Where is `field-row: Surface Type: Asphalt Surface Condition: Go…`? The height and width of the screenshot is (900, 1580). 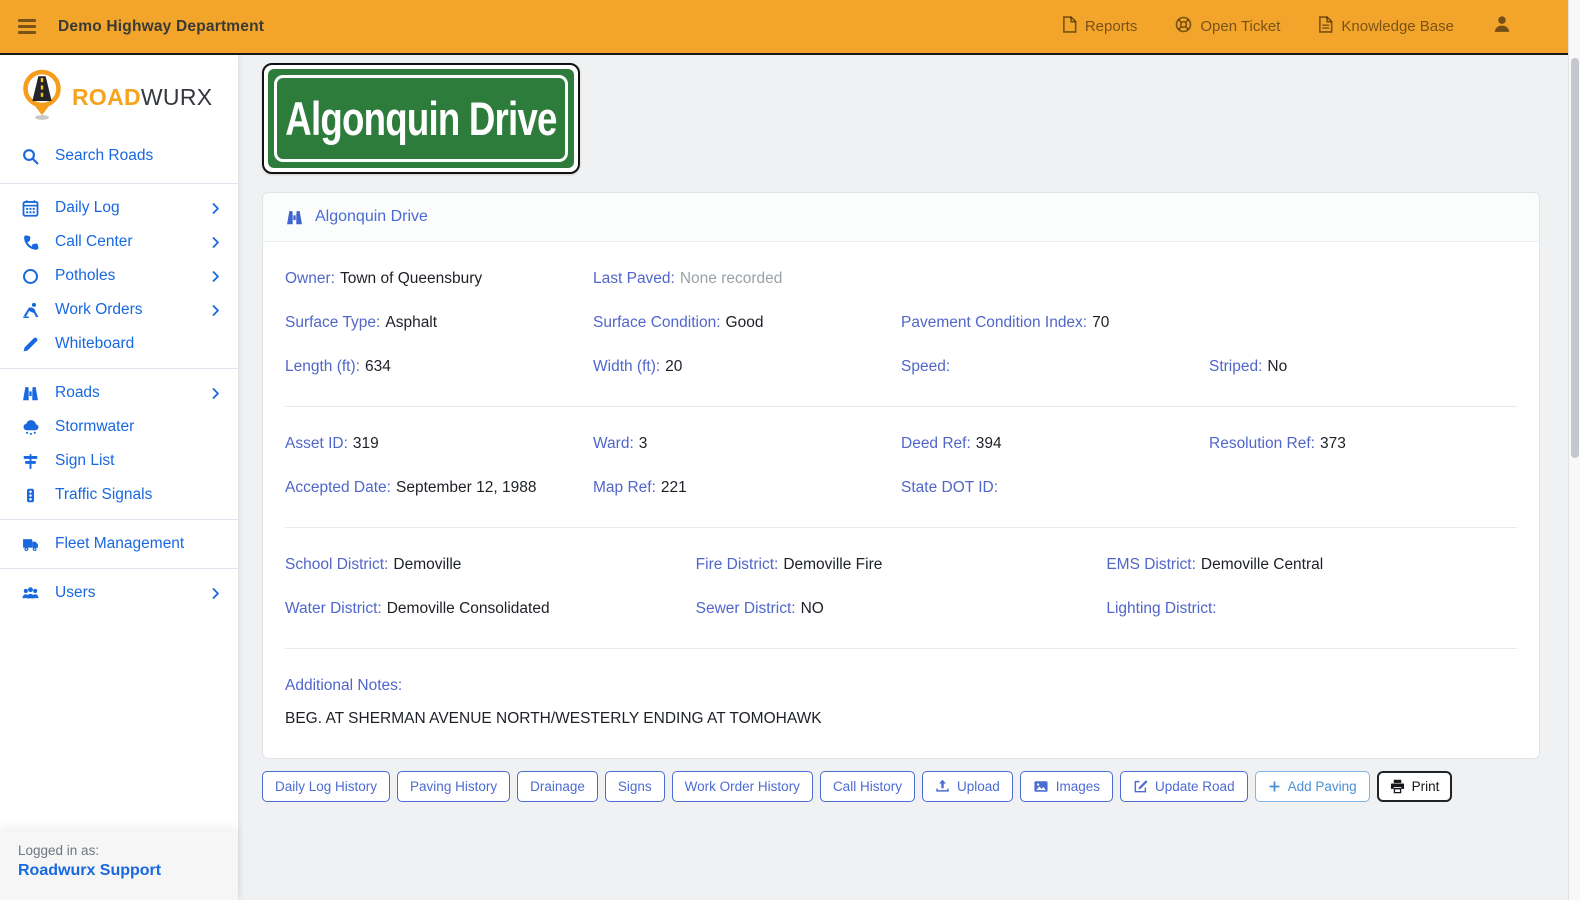
field-row: Surface Type: Asphalt Surface Condition: Go… is located at coordinates (901, 323).